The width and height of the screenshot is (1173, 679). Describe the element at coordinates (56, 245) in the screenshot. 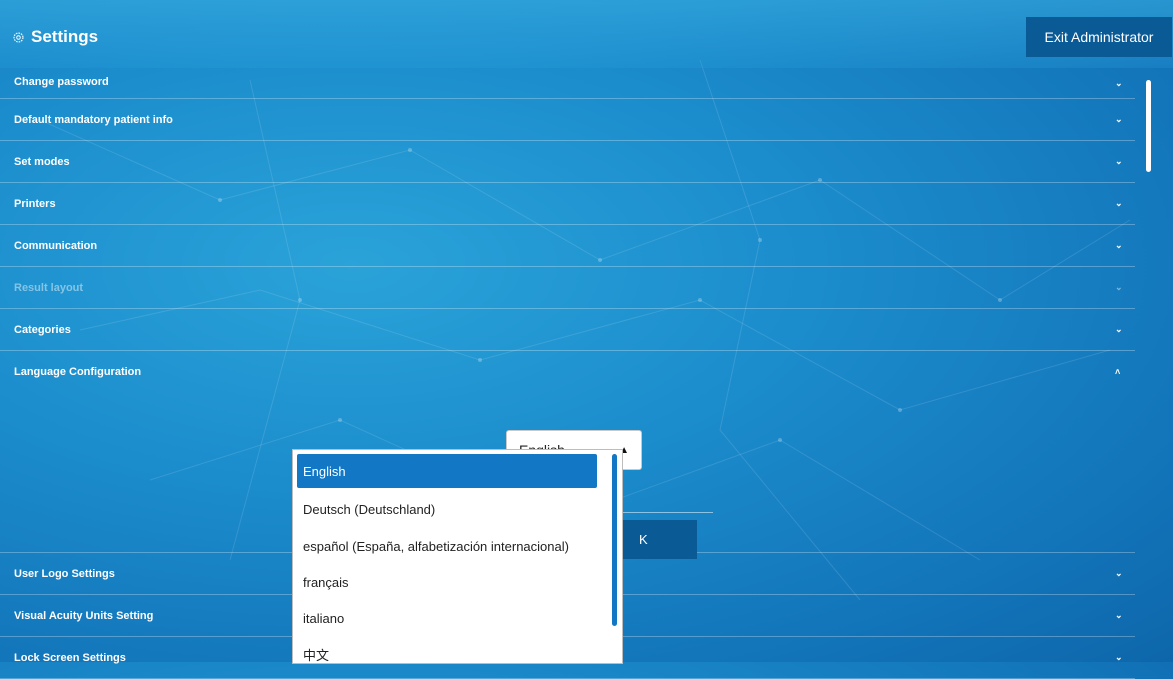

I see `section-label: Communication` at that location.